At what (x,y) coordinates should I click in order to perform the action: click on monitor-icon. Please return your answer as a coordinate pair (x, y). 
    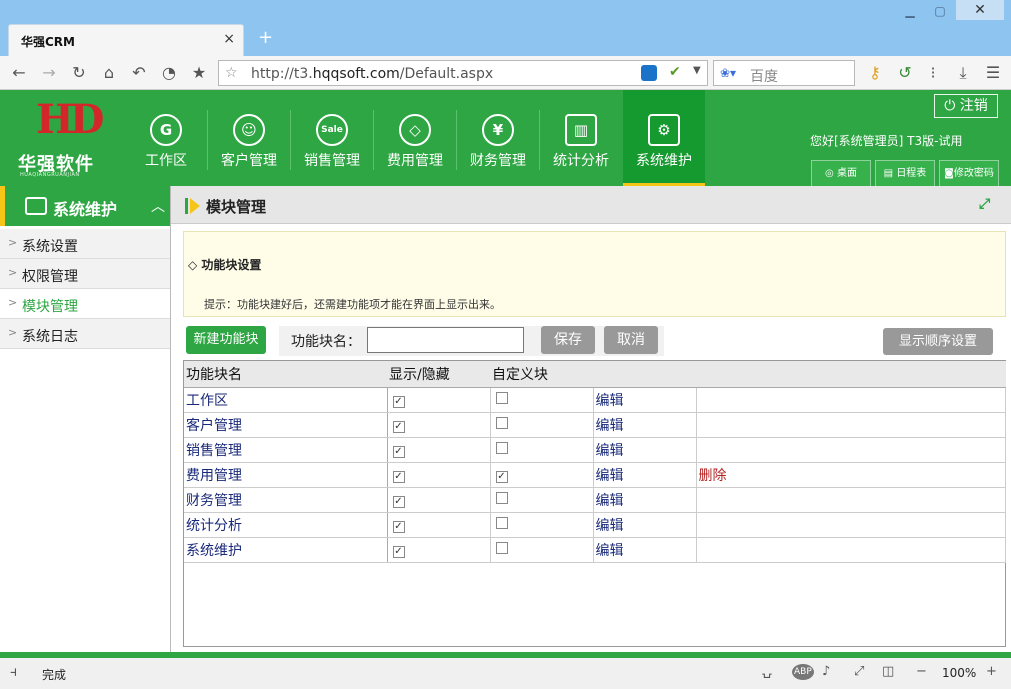
    Looking at the image, I should click on (36, 206).